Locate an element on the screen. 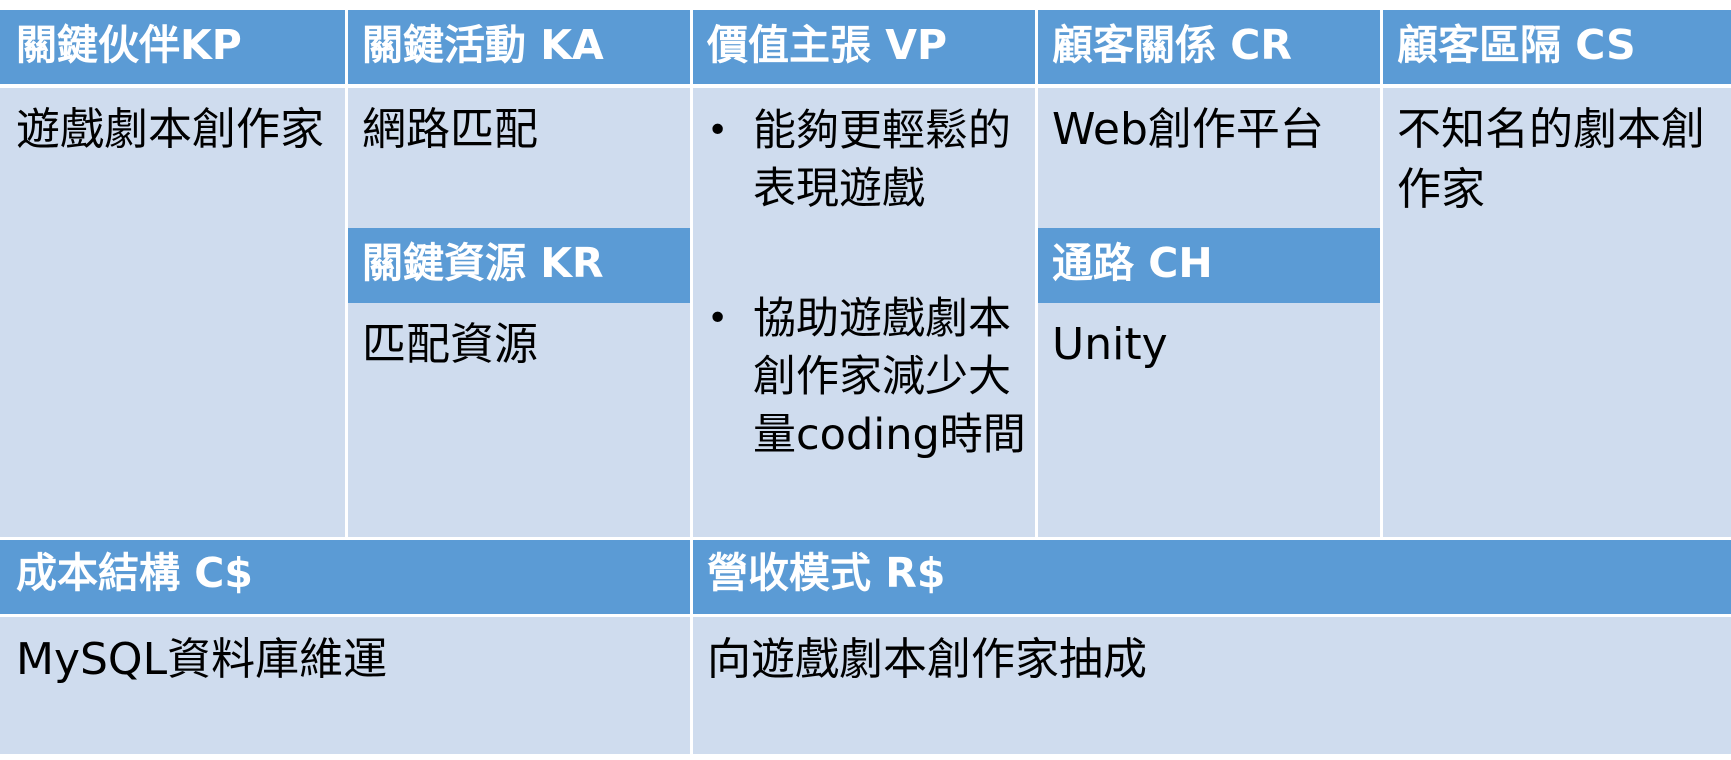  kr-header: 關鍵資源 KR is located at coordinates (518, 265).